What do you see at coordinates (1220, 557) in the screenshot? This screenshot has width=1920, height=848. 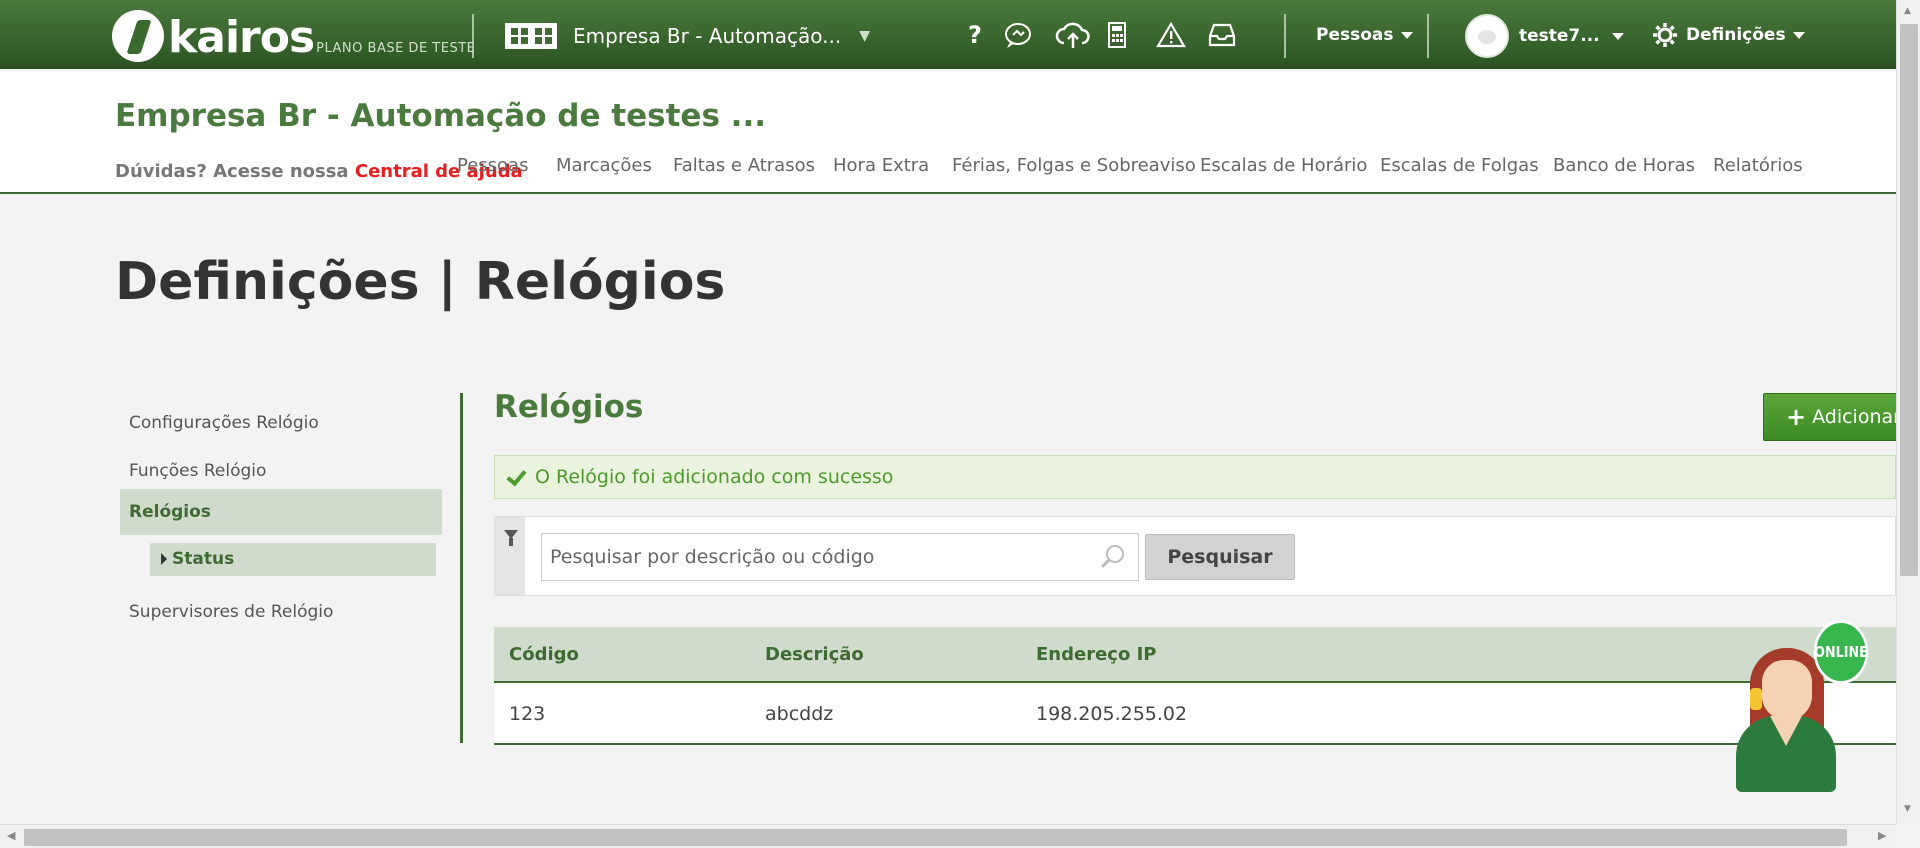 I see `search-button: Pesquisar` at bounding box center [1220, 557].